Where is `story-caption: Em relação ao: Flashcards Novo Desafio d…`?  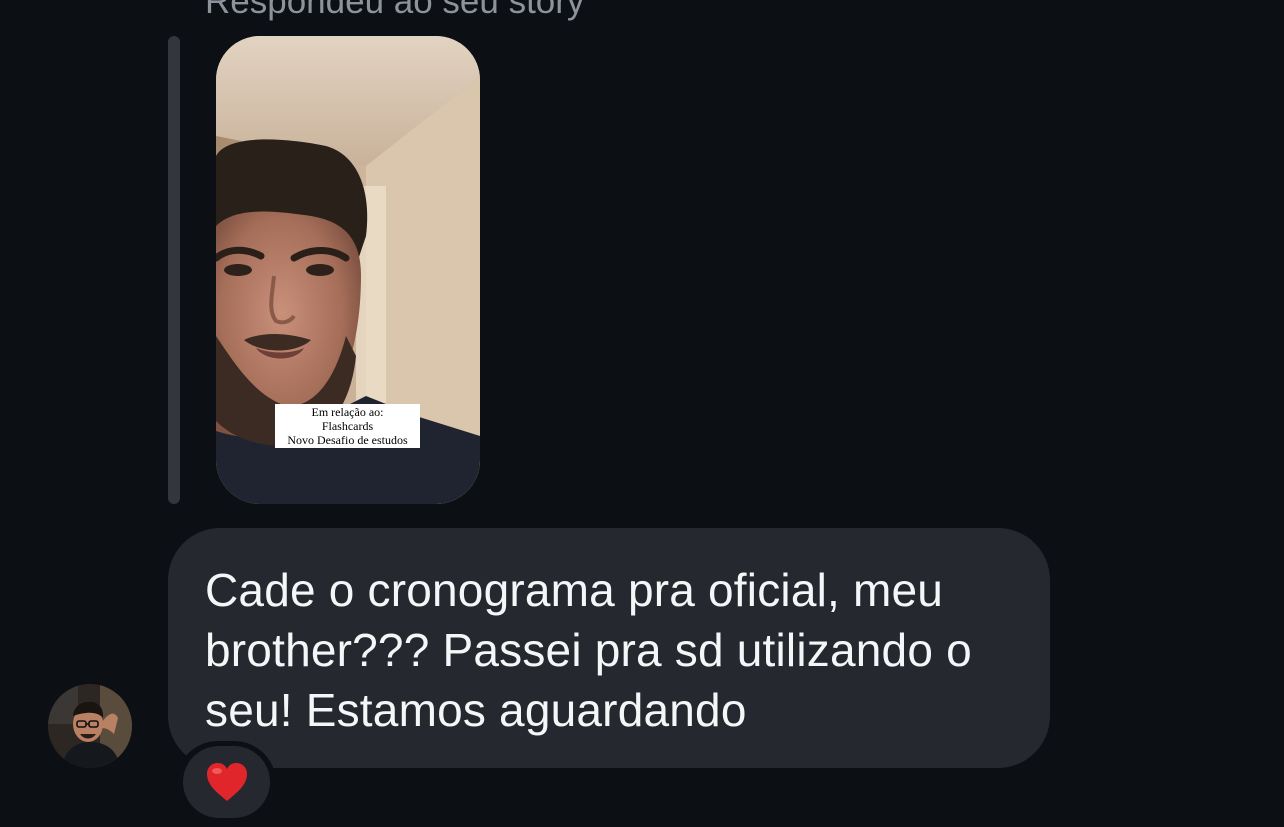 story-caption: Em relação ao: Flashcards Novo Desafio d… is located at coordinates (347, 426).